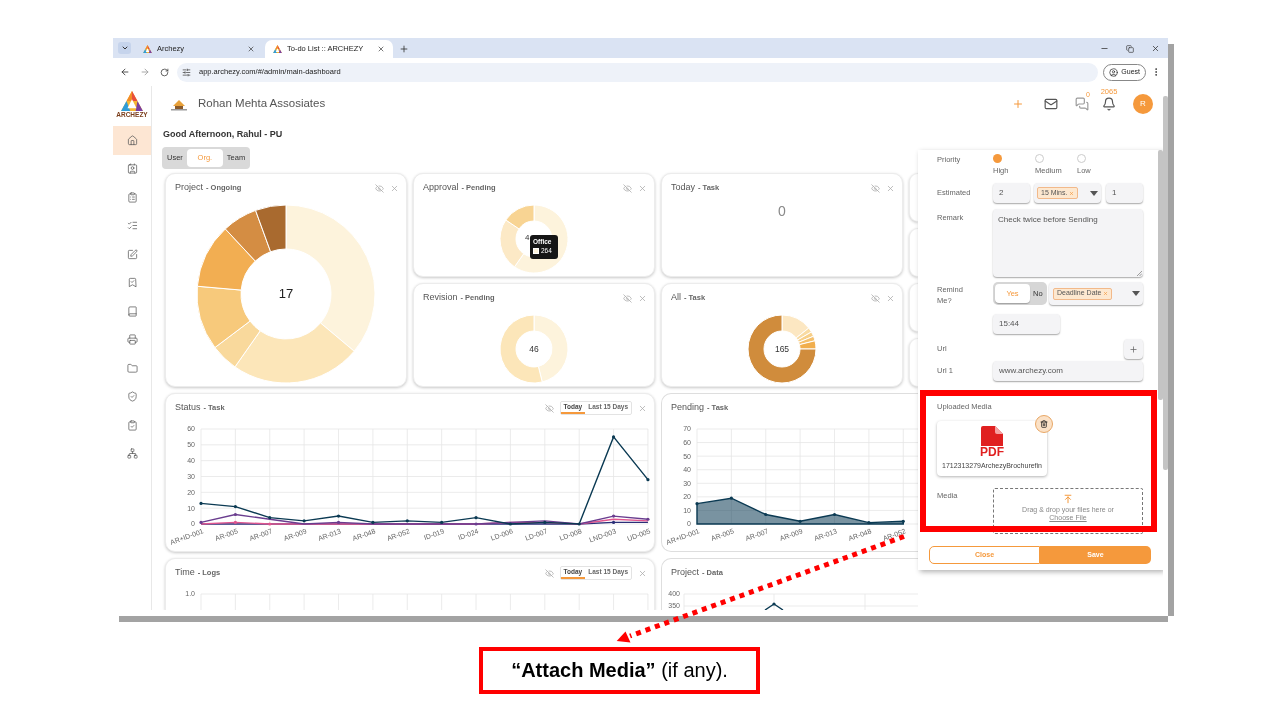  Describe the element at coordinates (1068, 371) in the screenshot. I see `url-field: www.archezy.com` at that location.